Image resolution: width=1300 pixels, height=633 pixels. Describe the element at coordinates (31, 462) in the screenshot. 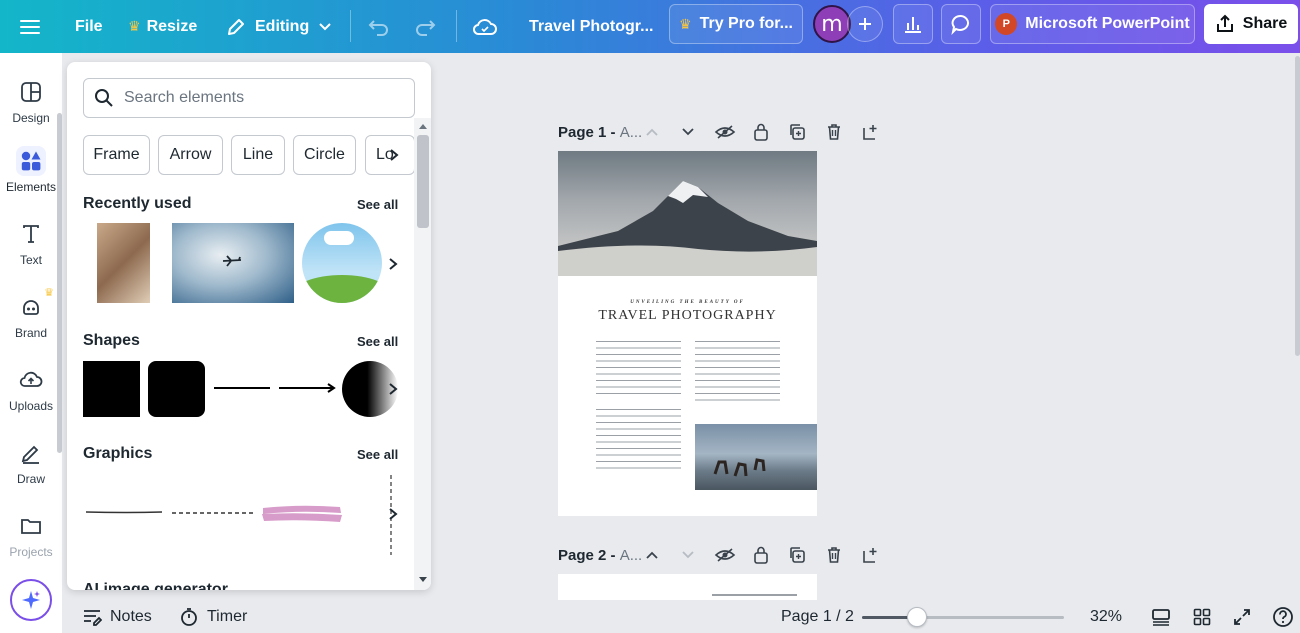

I see `rail-item-draw: Draw` at that location.